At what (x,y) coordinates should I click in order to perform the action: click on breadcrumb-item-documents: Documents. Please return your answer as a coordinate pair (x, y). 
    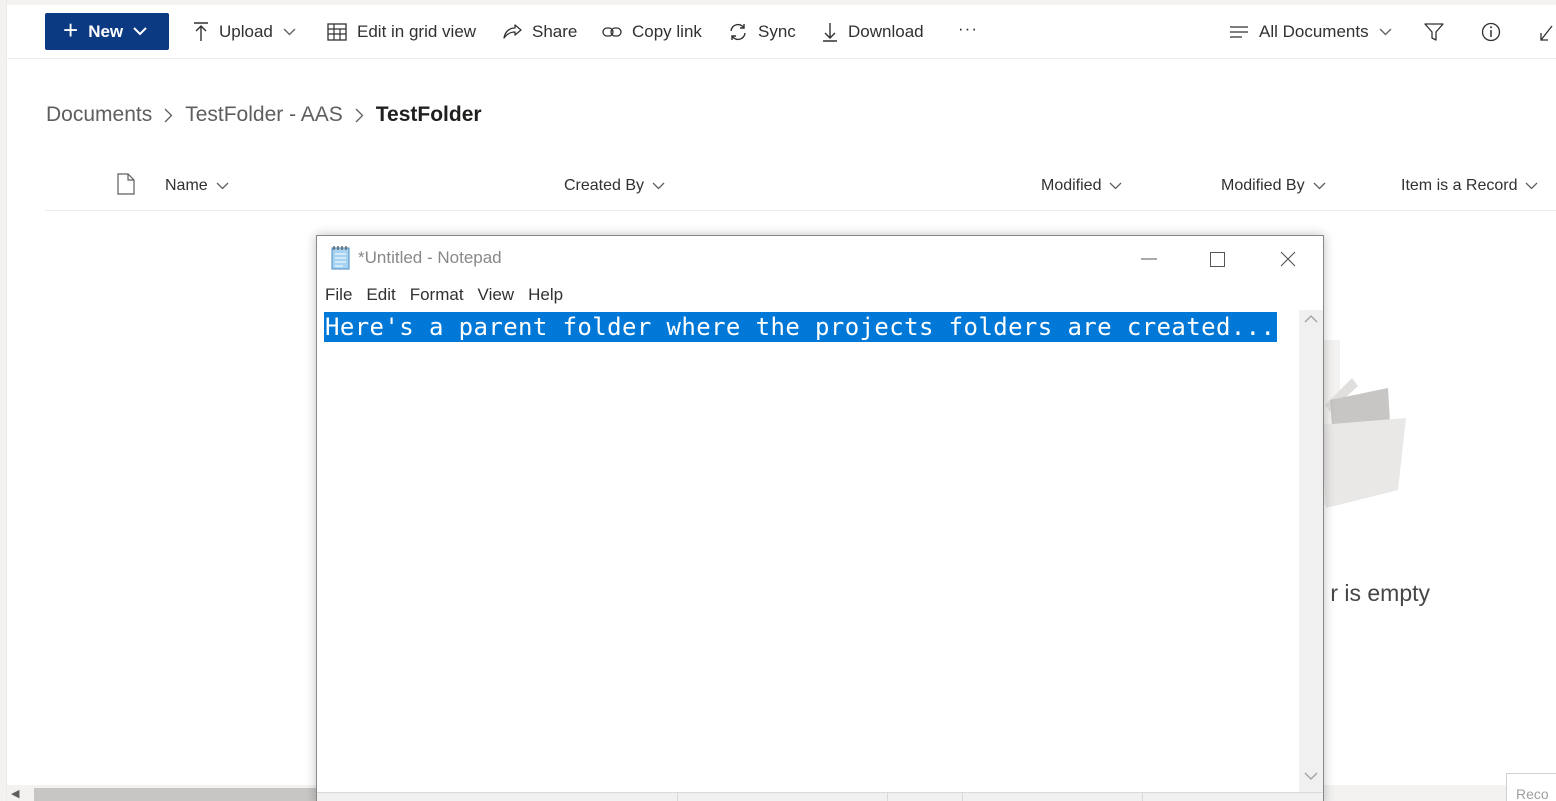
    Looking at the image, I should click on (99, 115).